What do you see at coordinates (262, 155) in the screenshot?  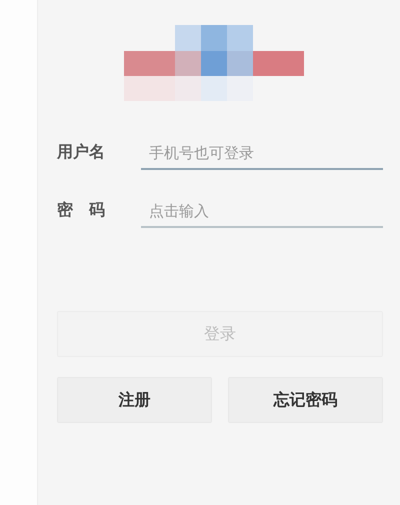 I see `input-field: 手机号也可登录` at bounding box center [262, 155].